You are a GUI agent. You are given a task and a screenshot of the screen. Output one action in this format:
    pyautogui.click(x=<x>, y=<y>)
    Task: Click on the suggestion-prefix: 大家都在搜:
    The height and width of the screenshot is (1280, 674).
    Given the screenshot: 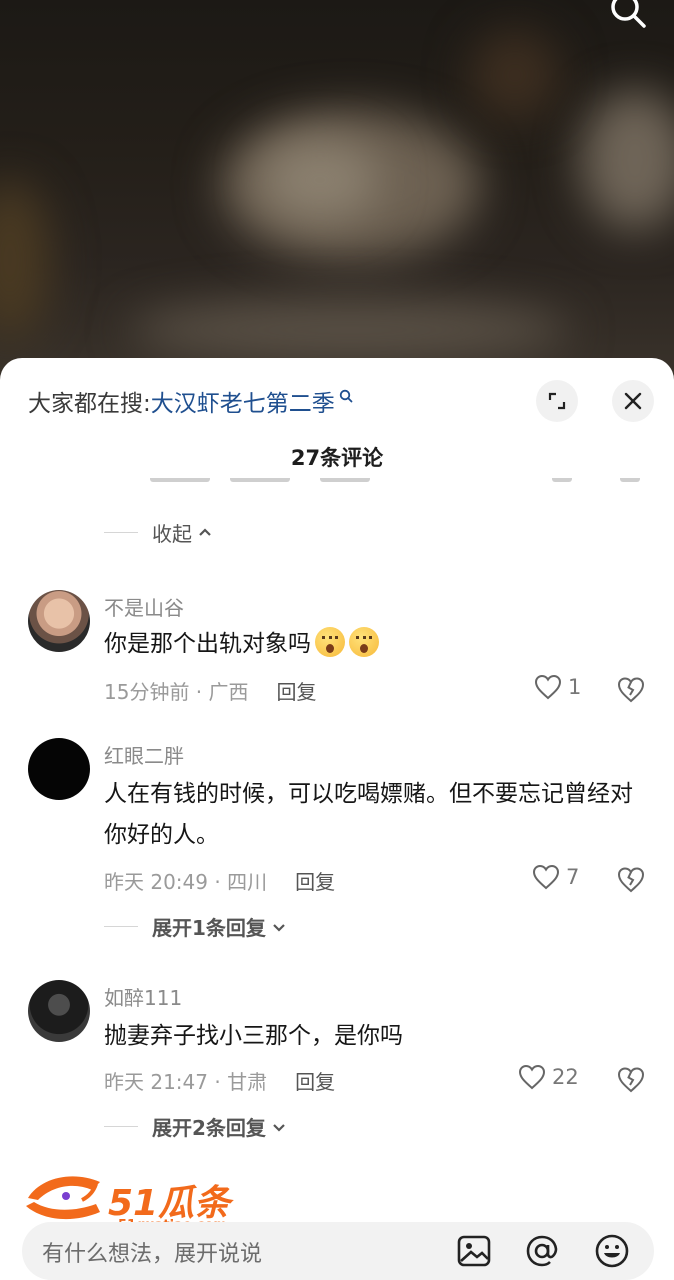 What is the action you would take?
    pyautogui.click(x=89, y=404)
    